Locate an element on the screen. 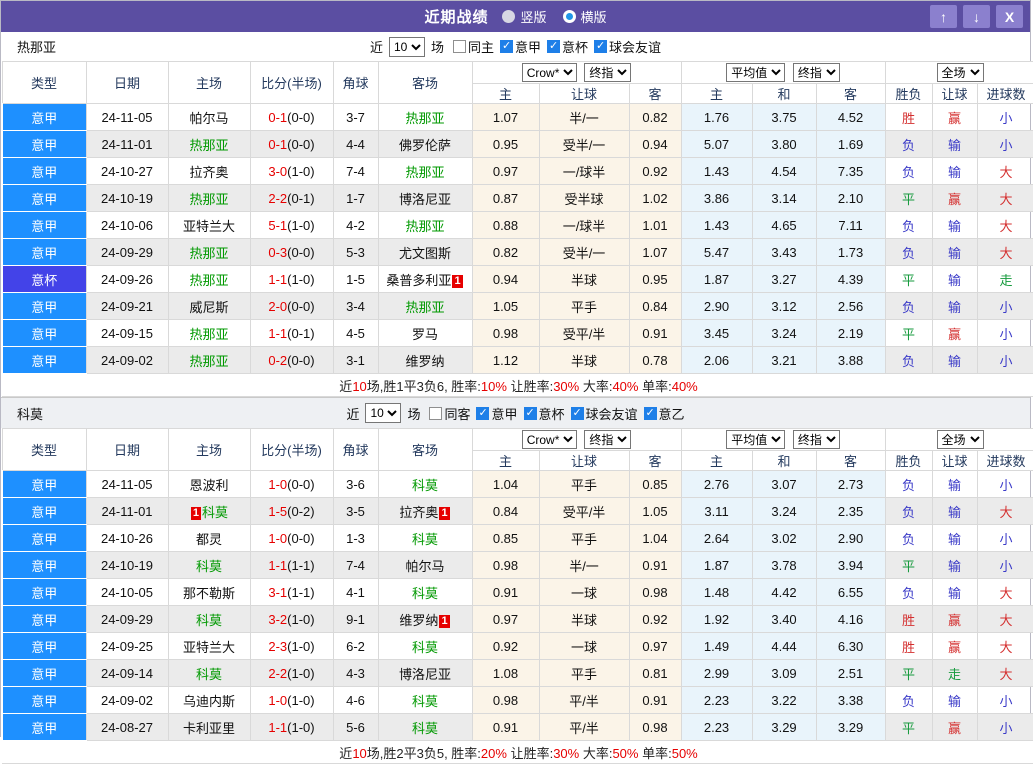 This screenshot has height=764, width=1033. horizontal-layout-radio: 横版 is located at coordinates (584, 16).